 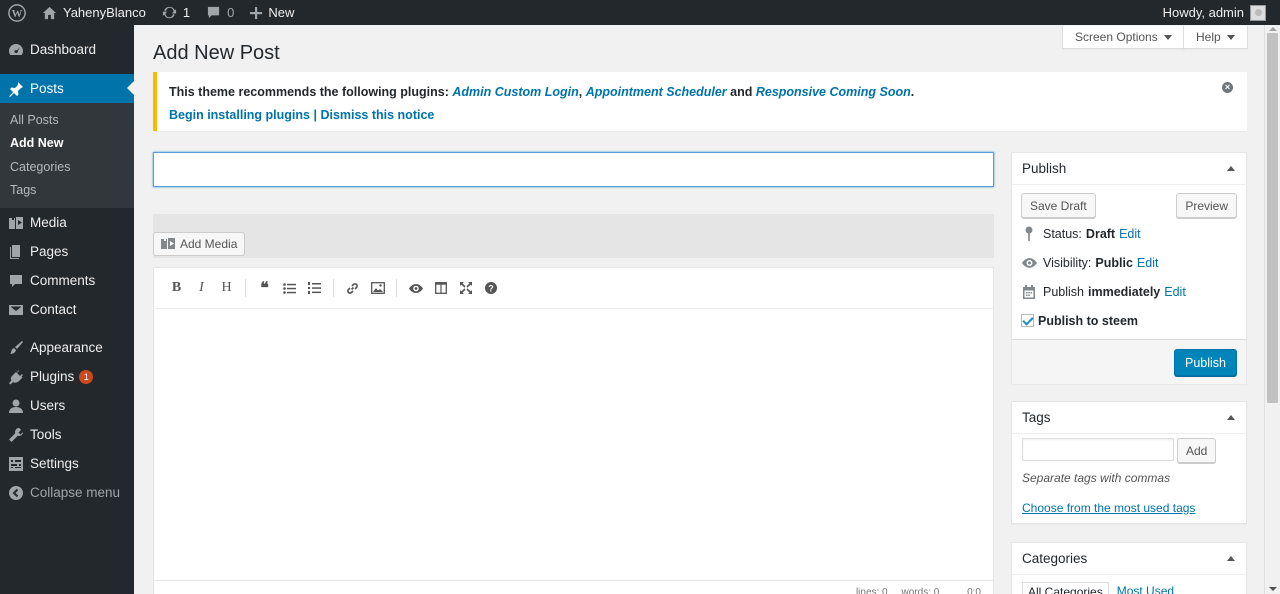 I want to click on menu-comments: Comments, so click(x=67, y=280).